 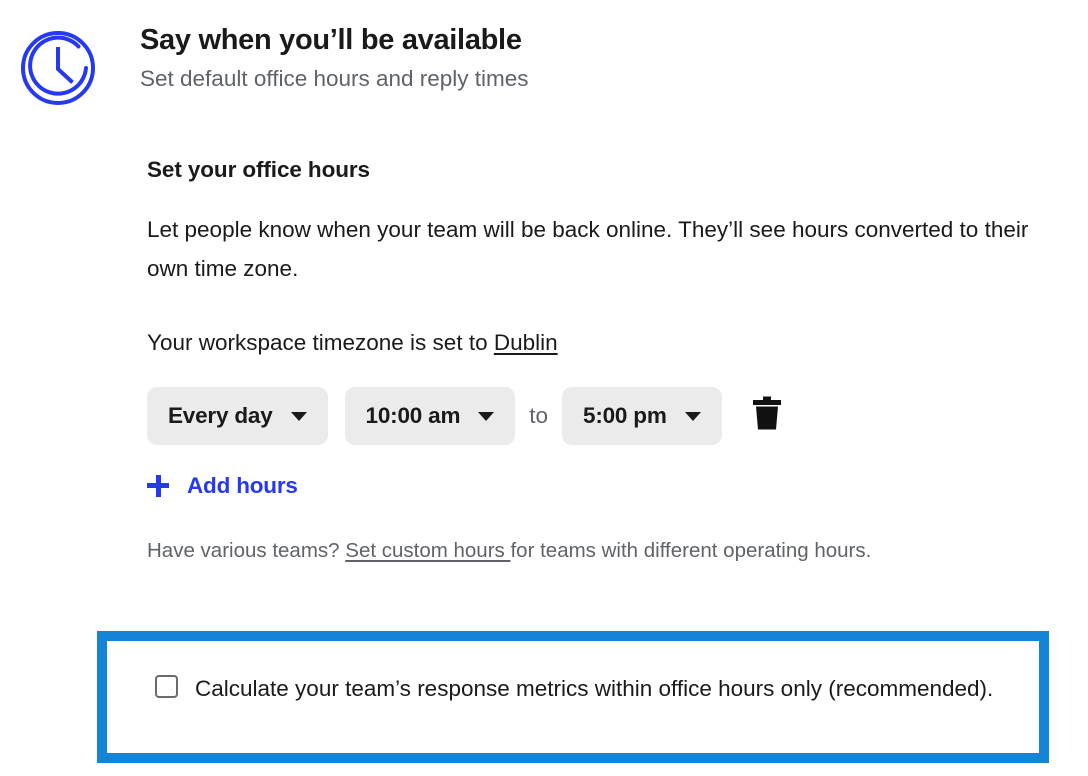 What do you see at coordinates (526, 342) in the screenshot?
I see `timezone-link: Dublin` at bounding box center [526, 342].